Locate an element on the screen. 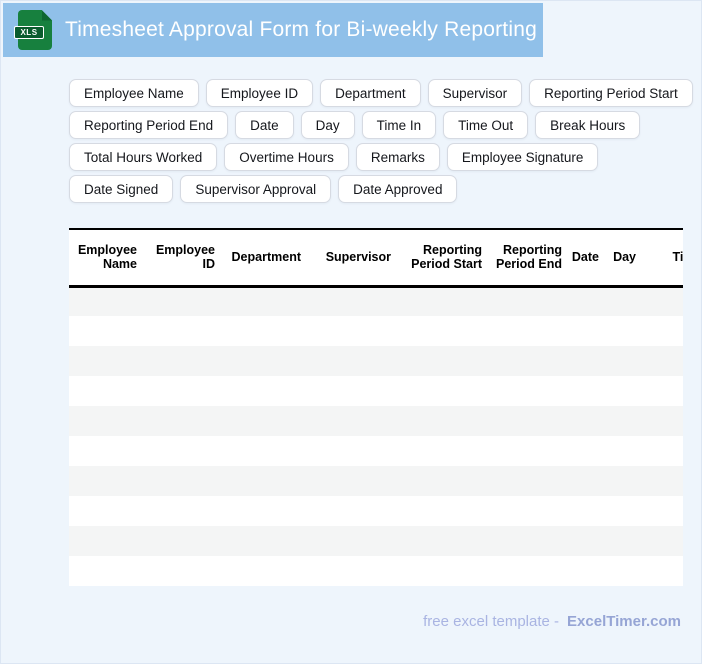  column-header-supervisor: Supervisor is located at coordinates (352, 259).